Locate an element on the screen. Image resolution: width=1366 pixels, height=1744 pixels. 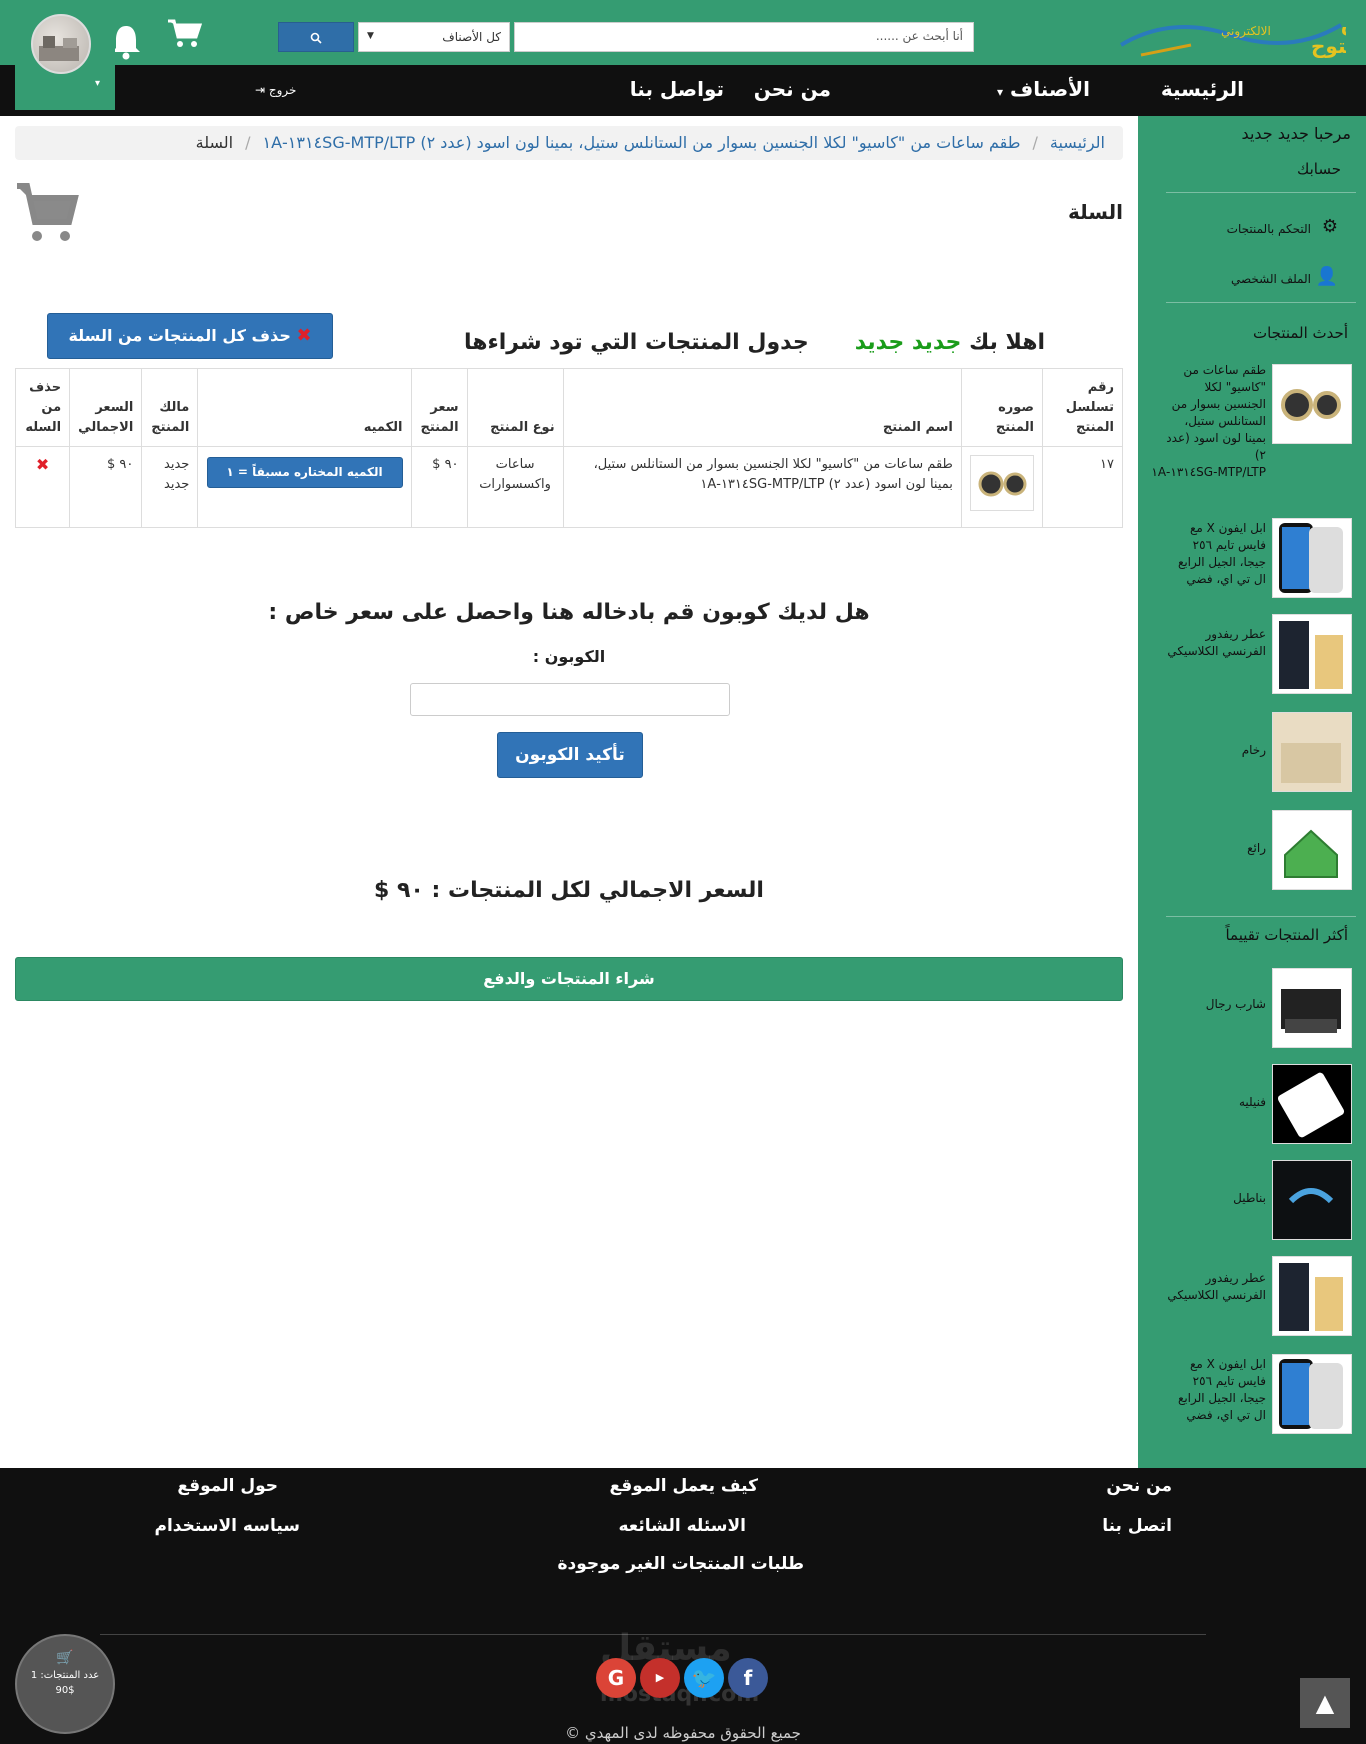
svg-text: سوق is located at coordinates (1343, 24).